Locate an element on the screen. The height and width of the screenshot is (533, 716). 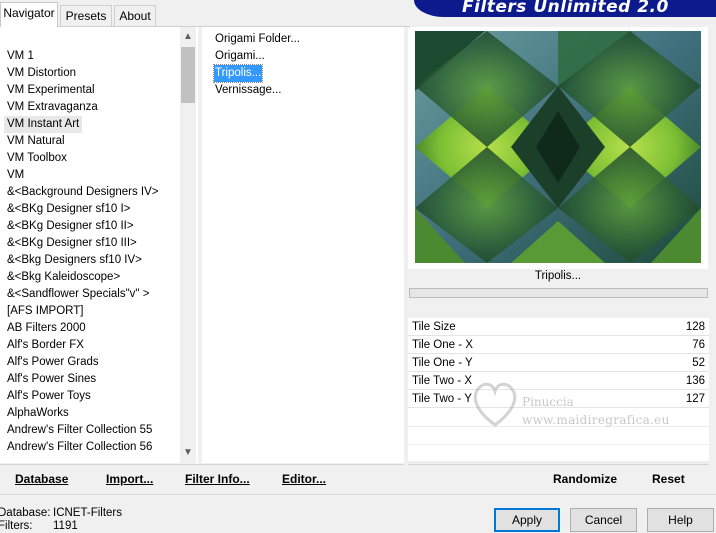
randomize-button: Randomize is located at coordinates (585, 479).